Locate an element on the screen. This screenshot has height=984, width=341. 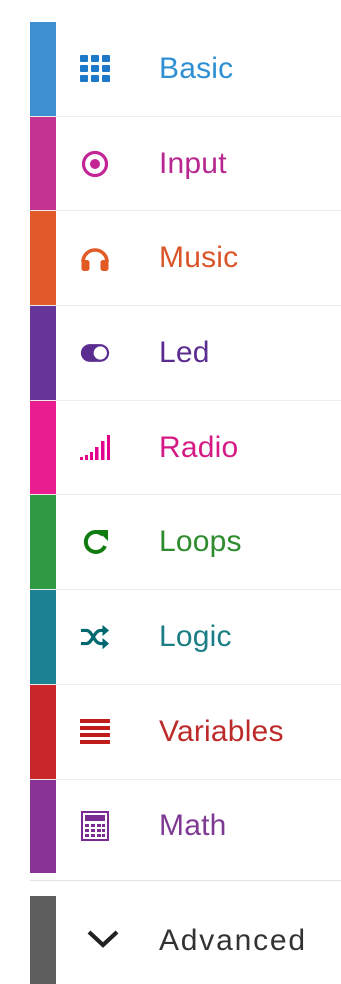
category-label: Variables is located at coordinates (221, 731).